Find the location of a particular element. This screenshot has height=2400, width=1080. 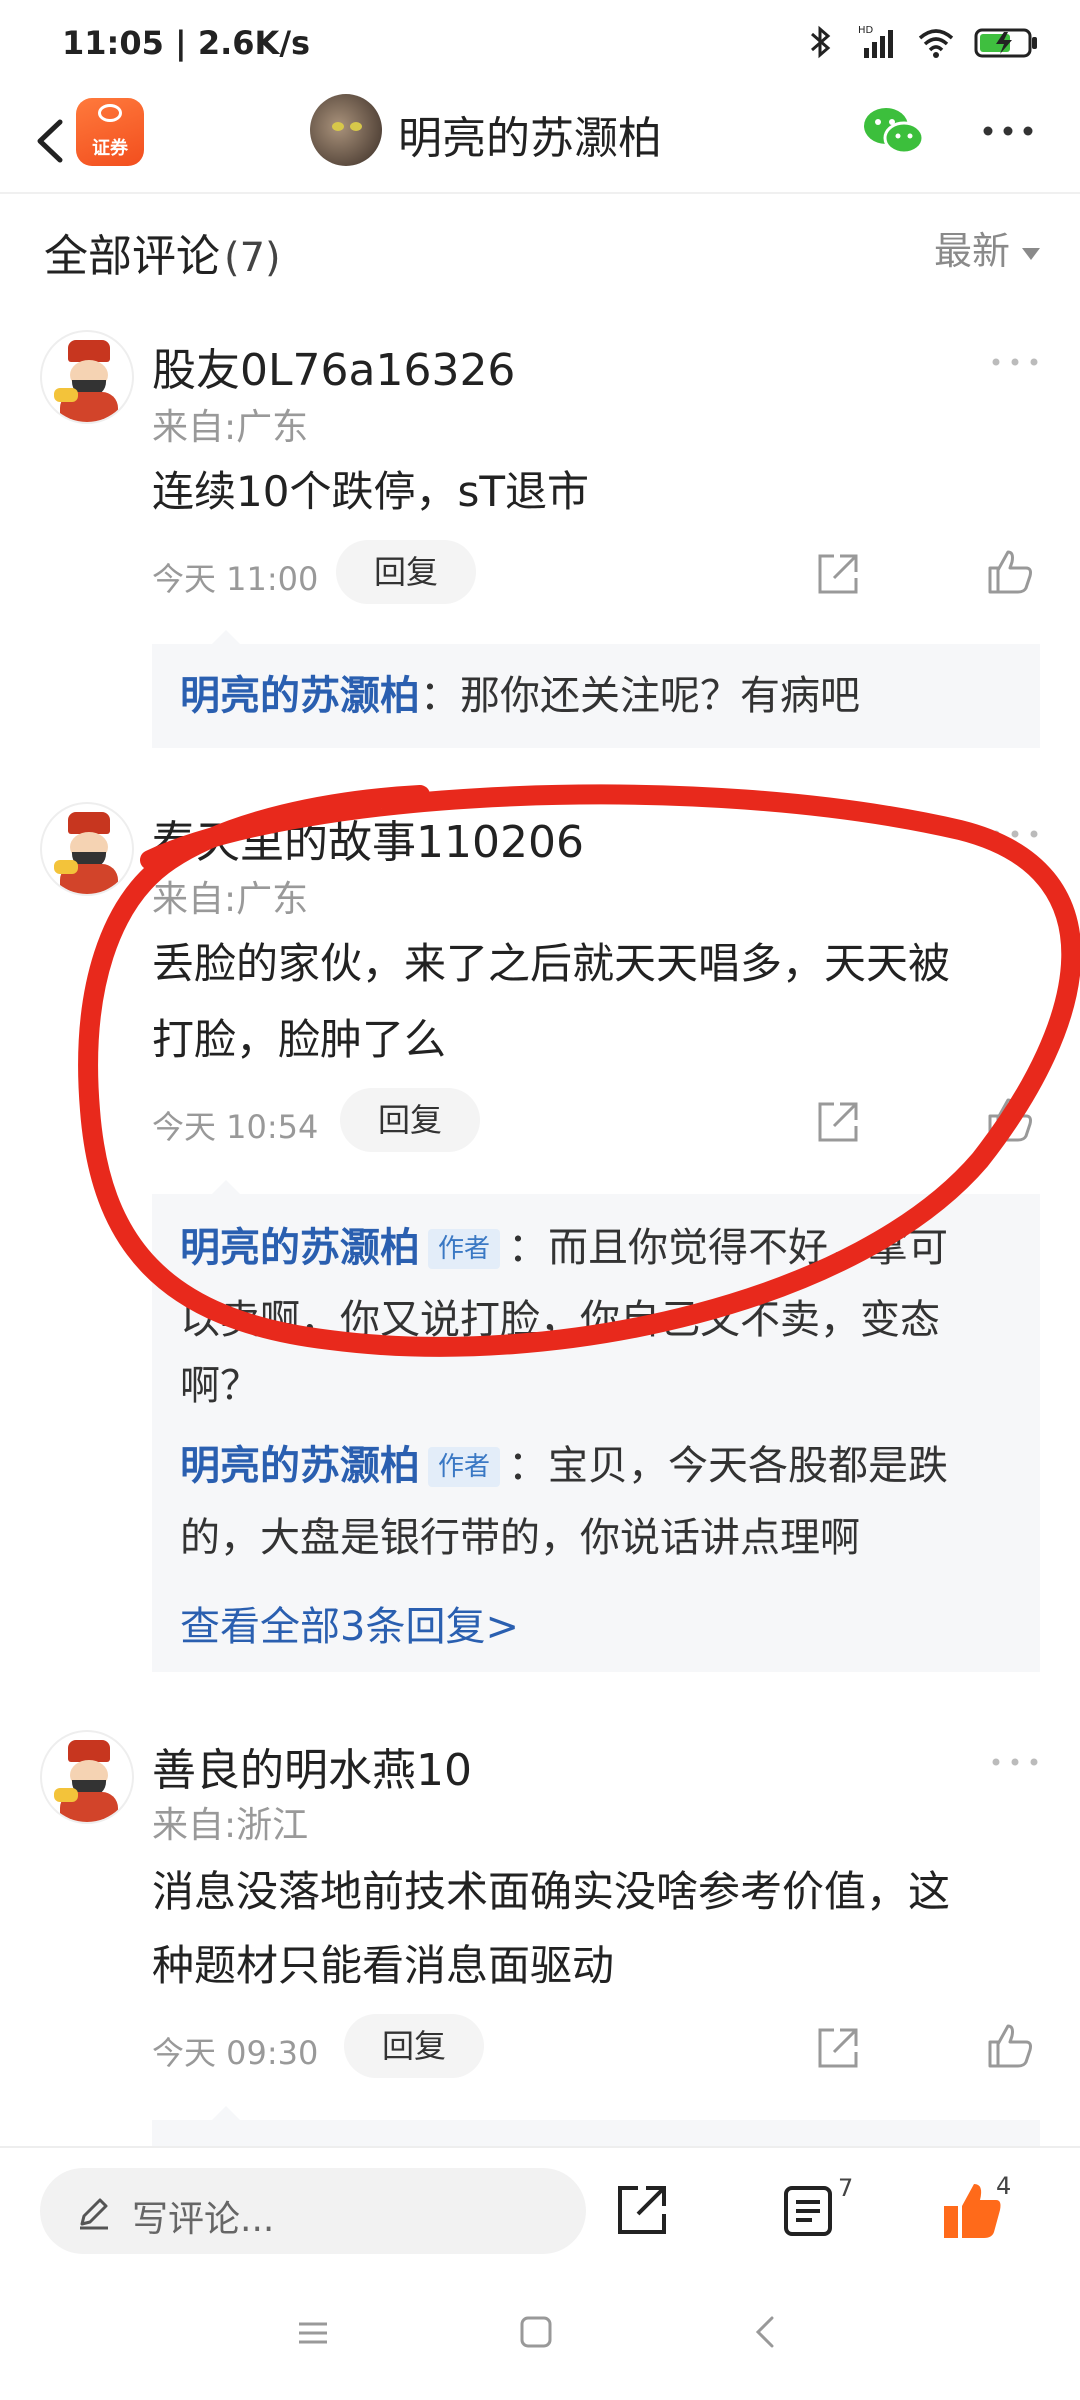

wifi-icon is located at coordinates (936, 43).